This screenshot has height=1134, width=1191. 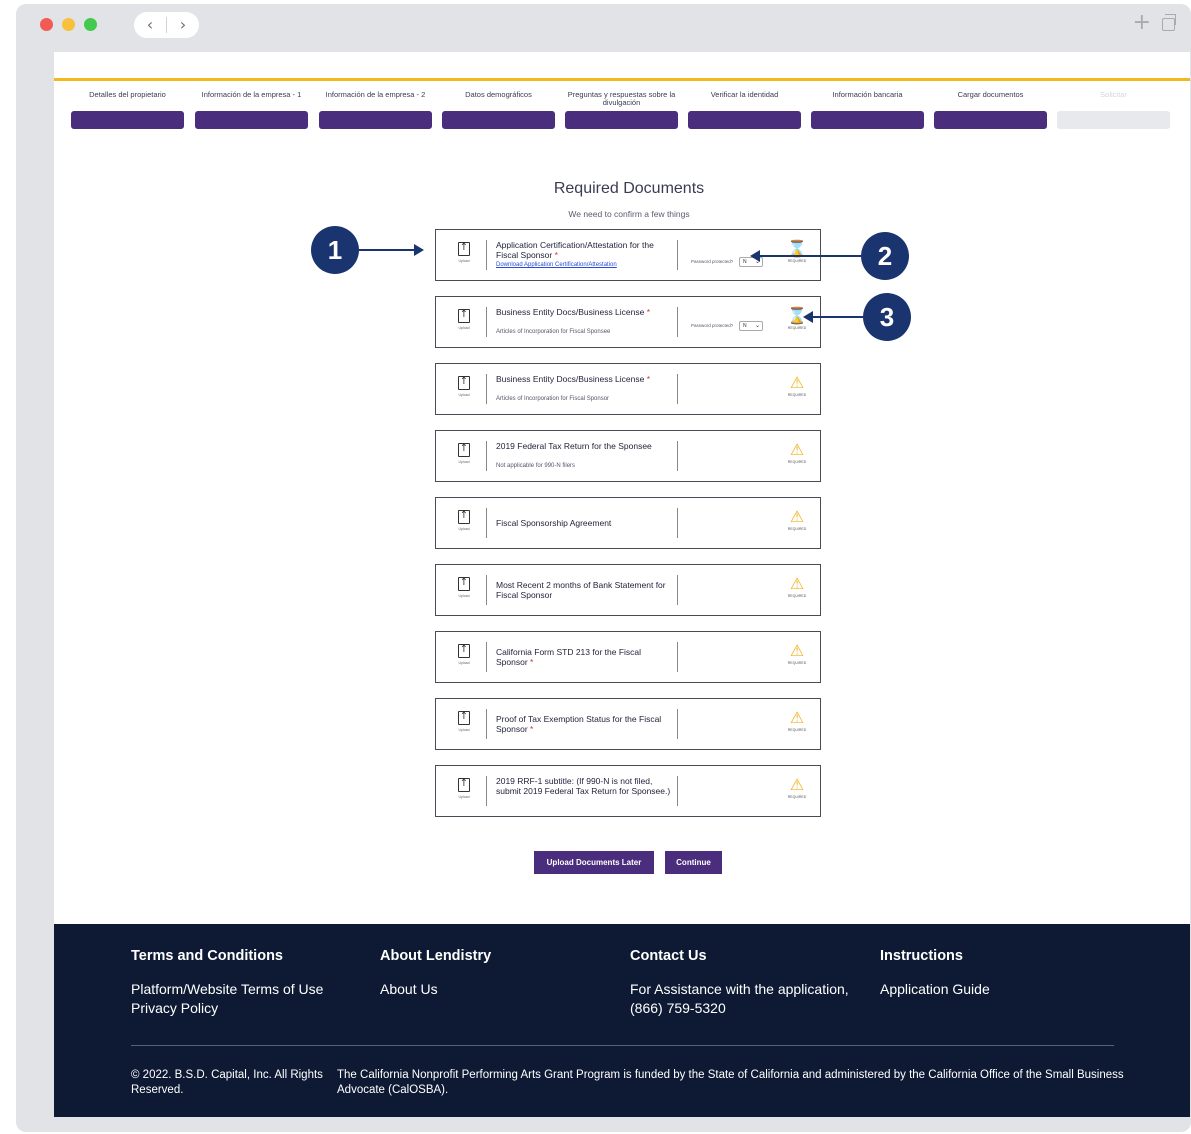 What do you see at coordinates (1000, 989) in the screenshot?
I see `application-guide-link: Application Guide` at bounding box center [1000, 989].